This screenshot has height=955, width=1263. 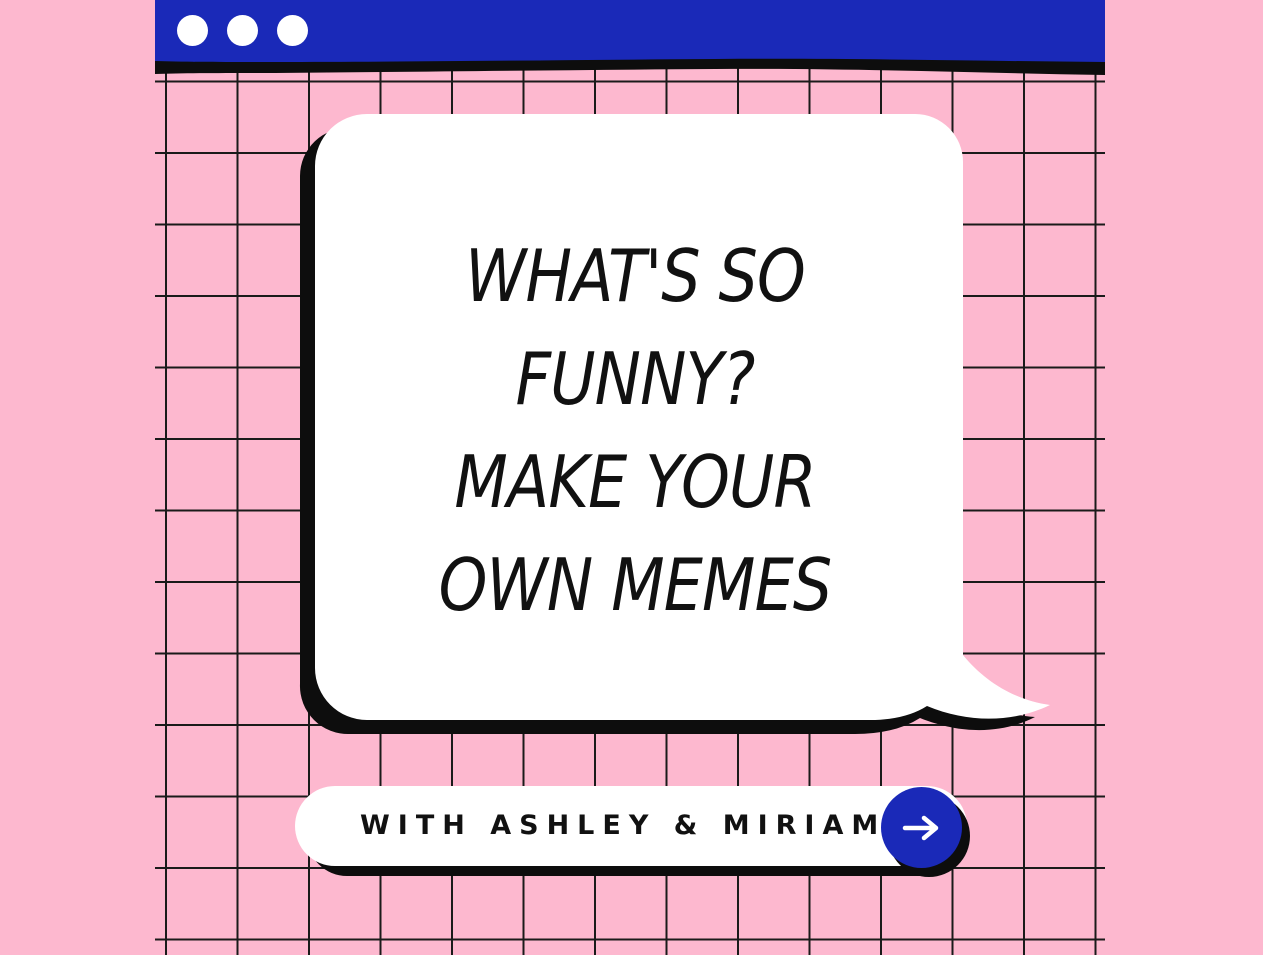 What do you see at coordinates (635, 276) in the screenshot?
I see `headline-line-1: WHAT'S SO` at bounding box center [635, 276].